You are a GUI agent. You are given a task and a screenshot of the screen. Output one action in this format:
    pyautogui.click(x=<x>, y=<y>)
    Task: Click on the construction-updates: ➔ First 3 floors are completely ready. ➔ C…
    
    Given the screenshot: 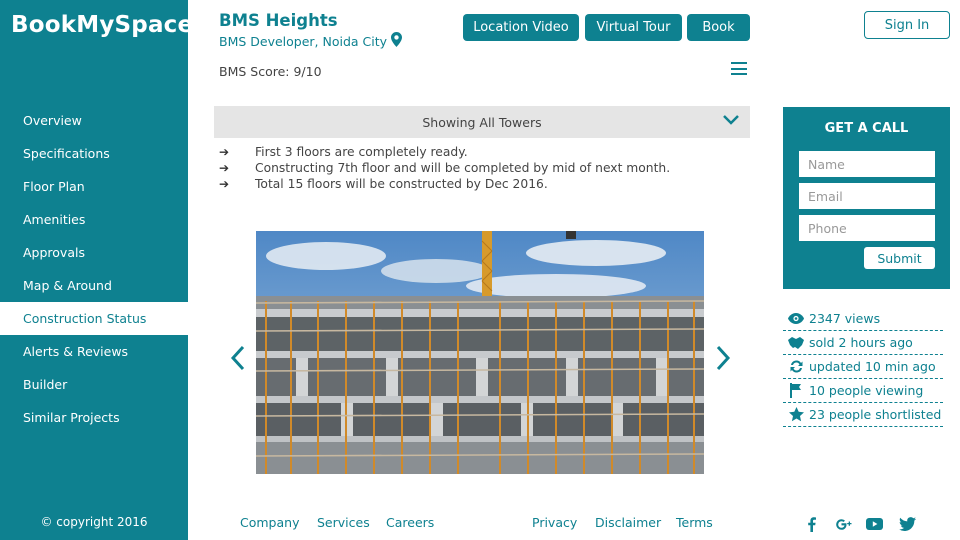 What is the action you would take?
    pyautogui.click(x=444, y=168)
    